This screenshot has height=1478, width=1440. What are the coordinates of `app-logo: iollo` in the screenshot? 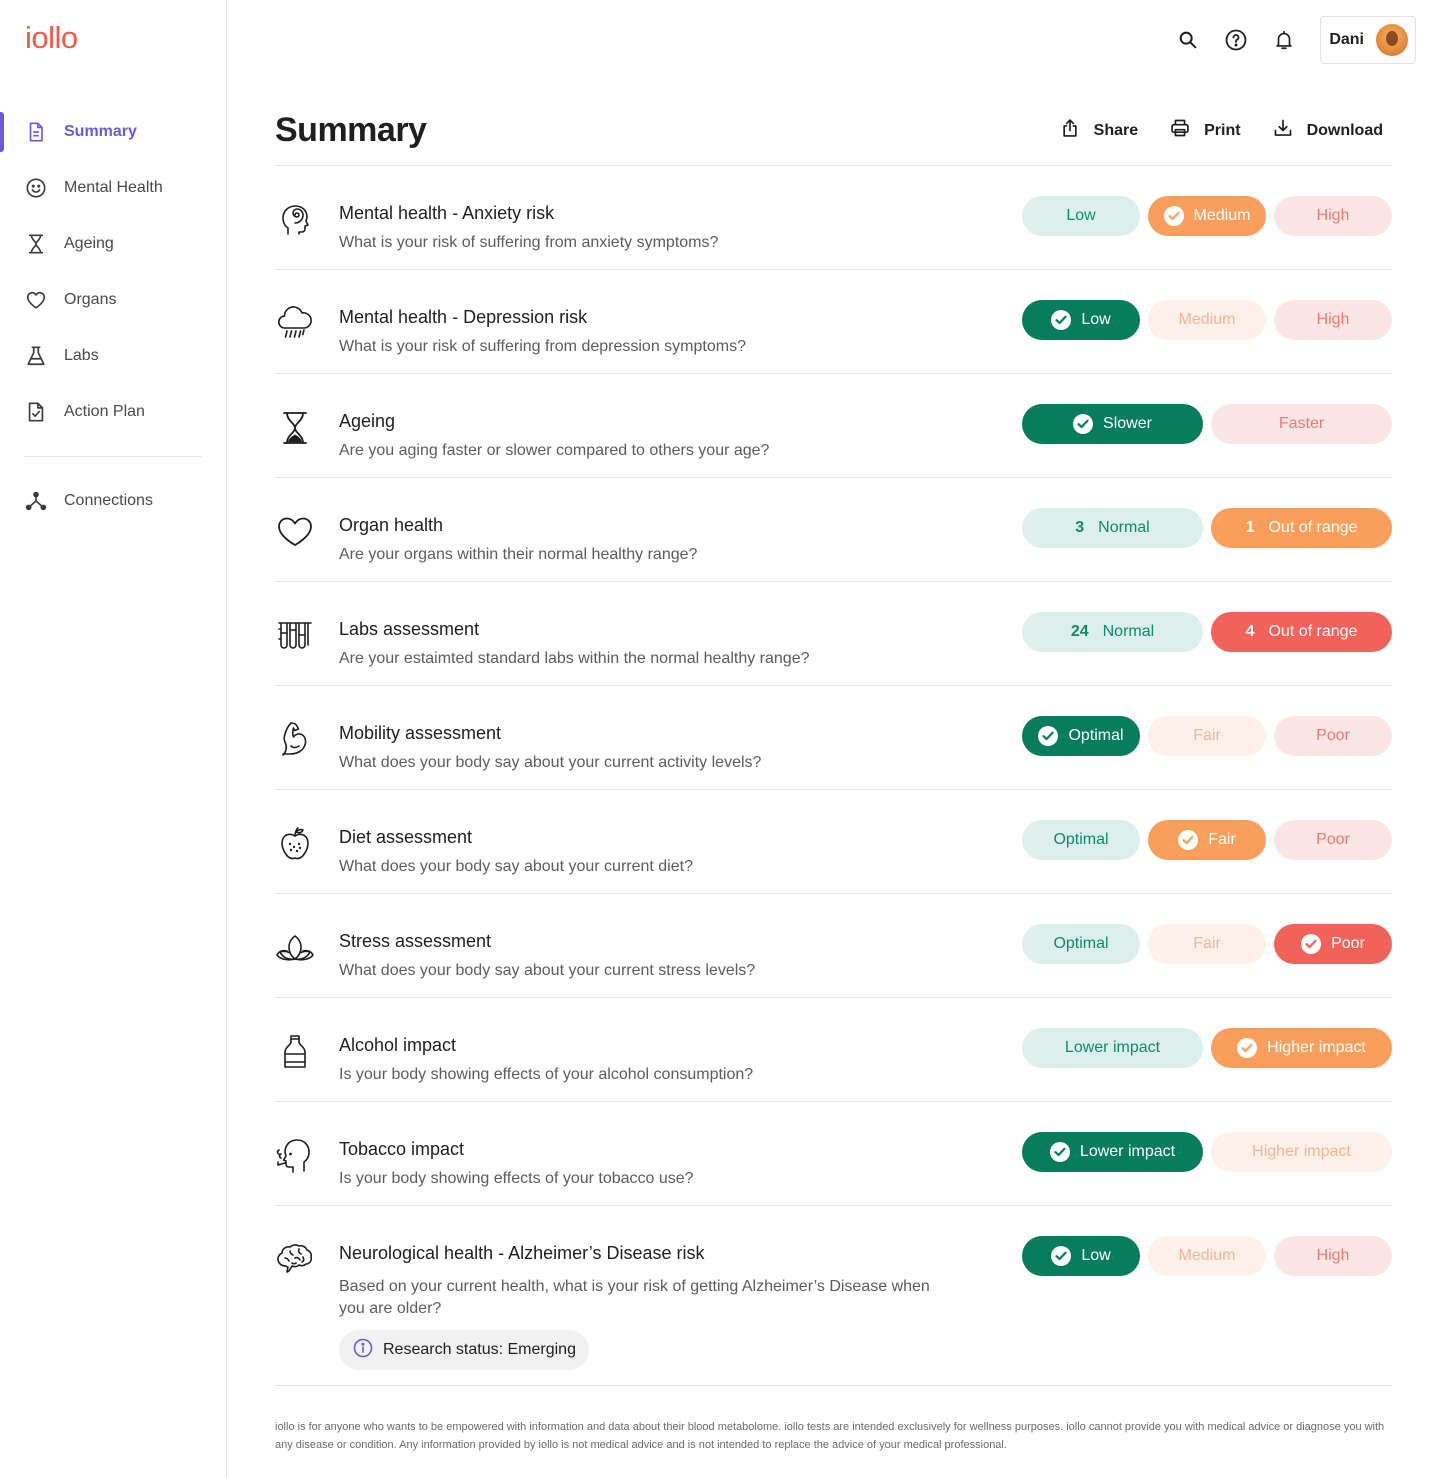 It's located at (51, 38).